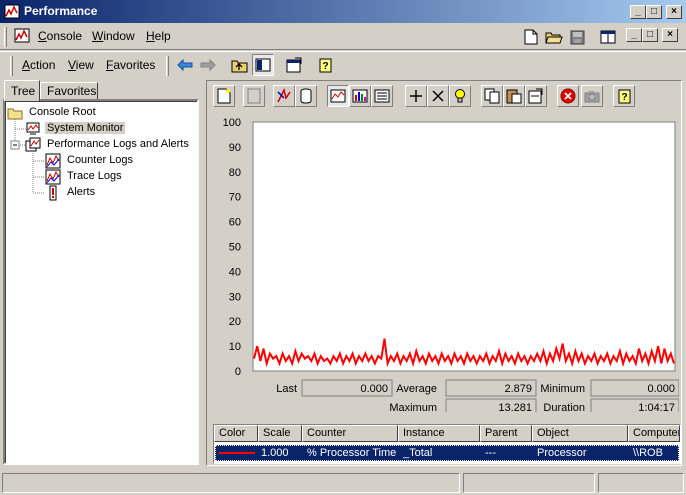  What do you see at coordinates (506, 433) in the screenshot?
I see `legend-header-parent: Parent` at bounding box center [506, 433].